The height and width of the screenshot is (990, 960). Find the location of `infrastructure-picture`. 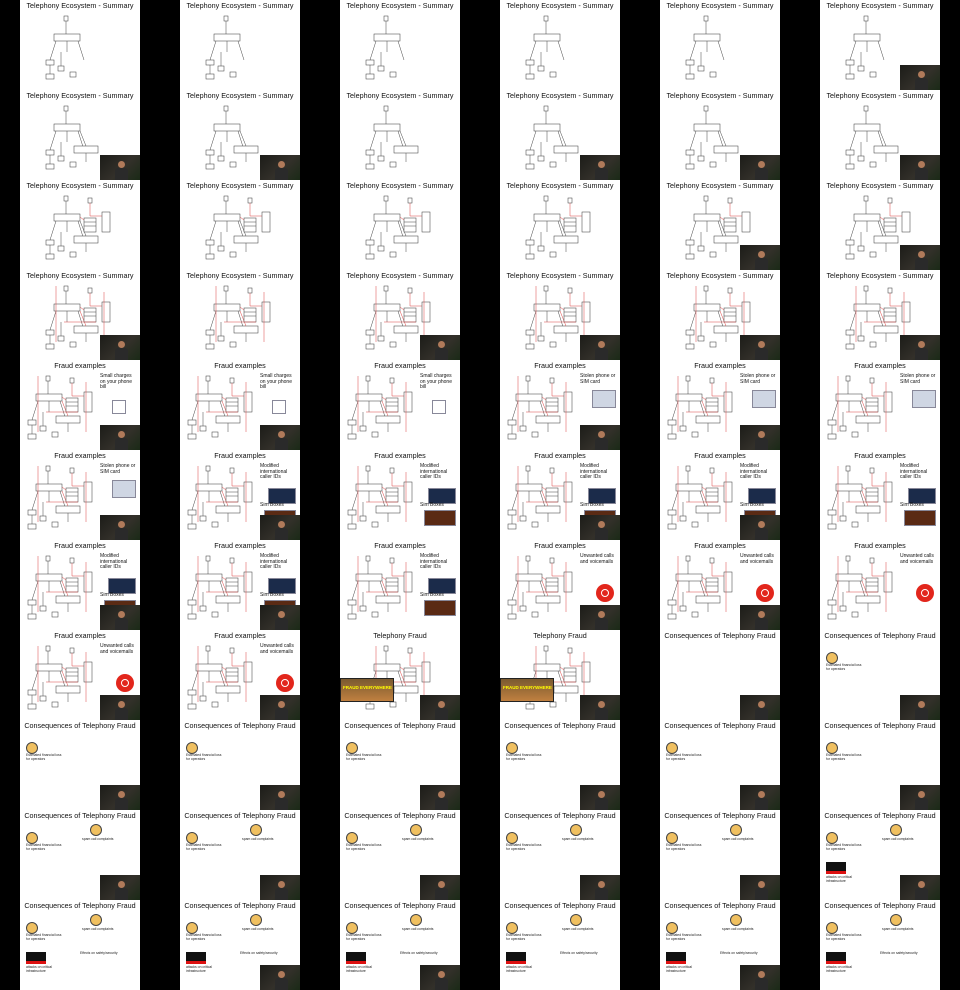

infrastructure-picture is located at coordinates (196, 958).